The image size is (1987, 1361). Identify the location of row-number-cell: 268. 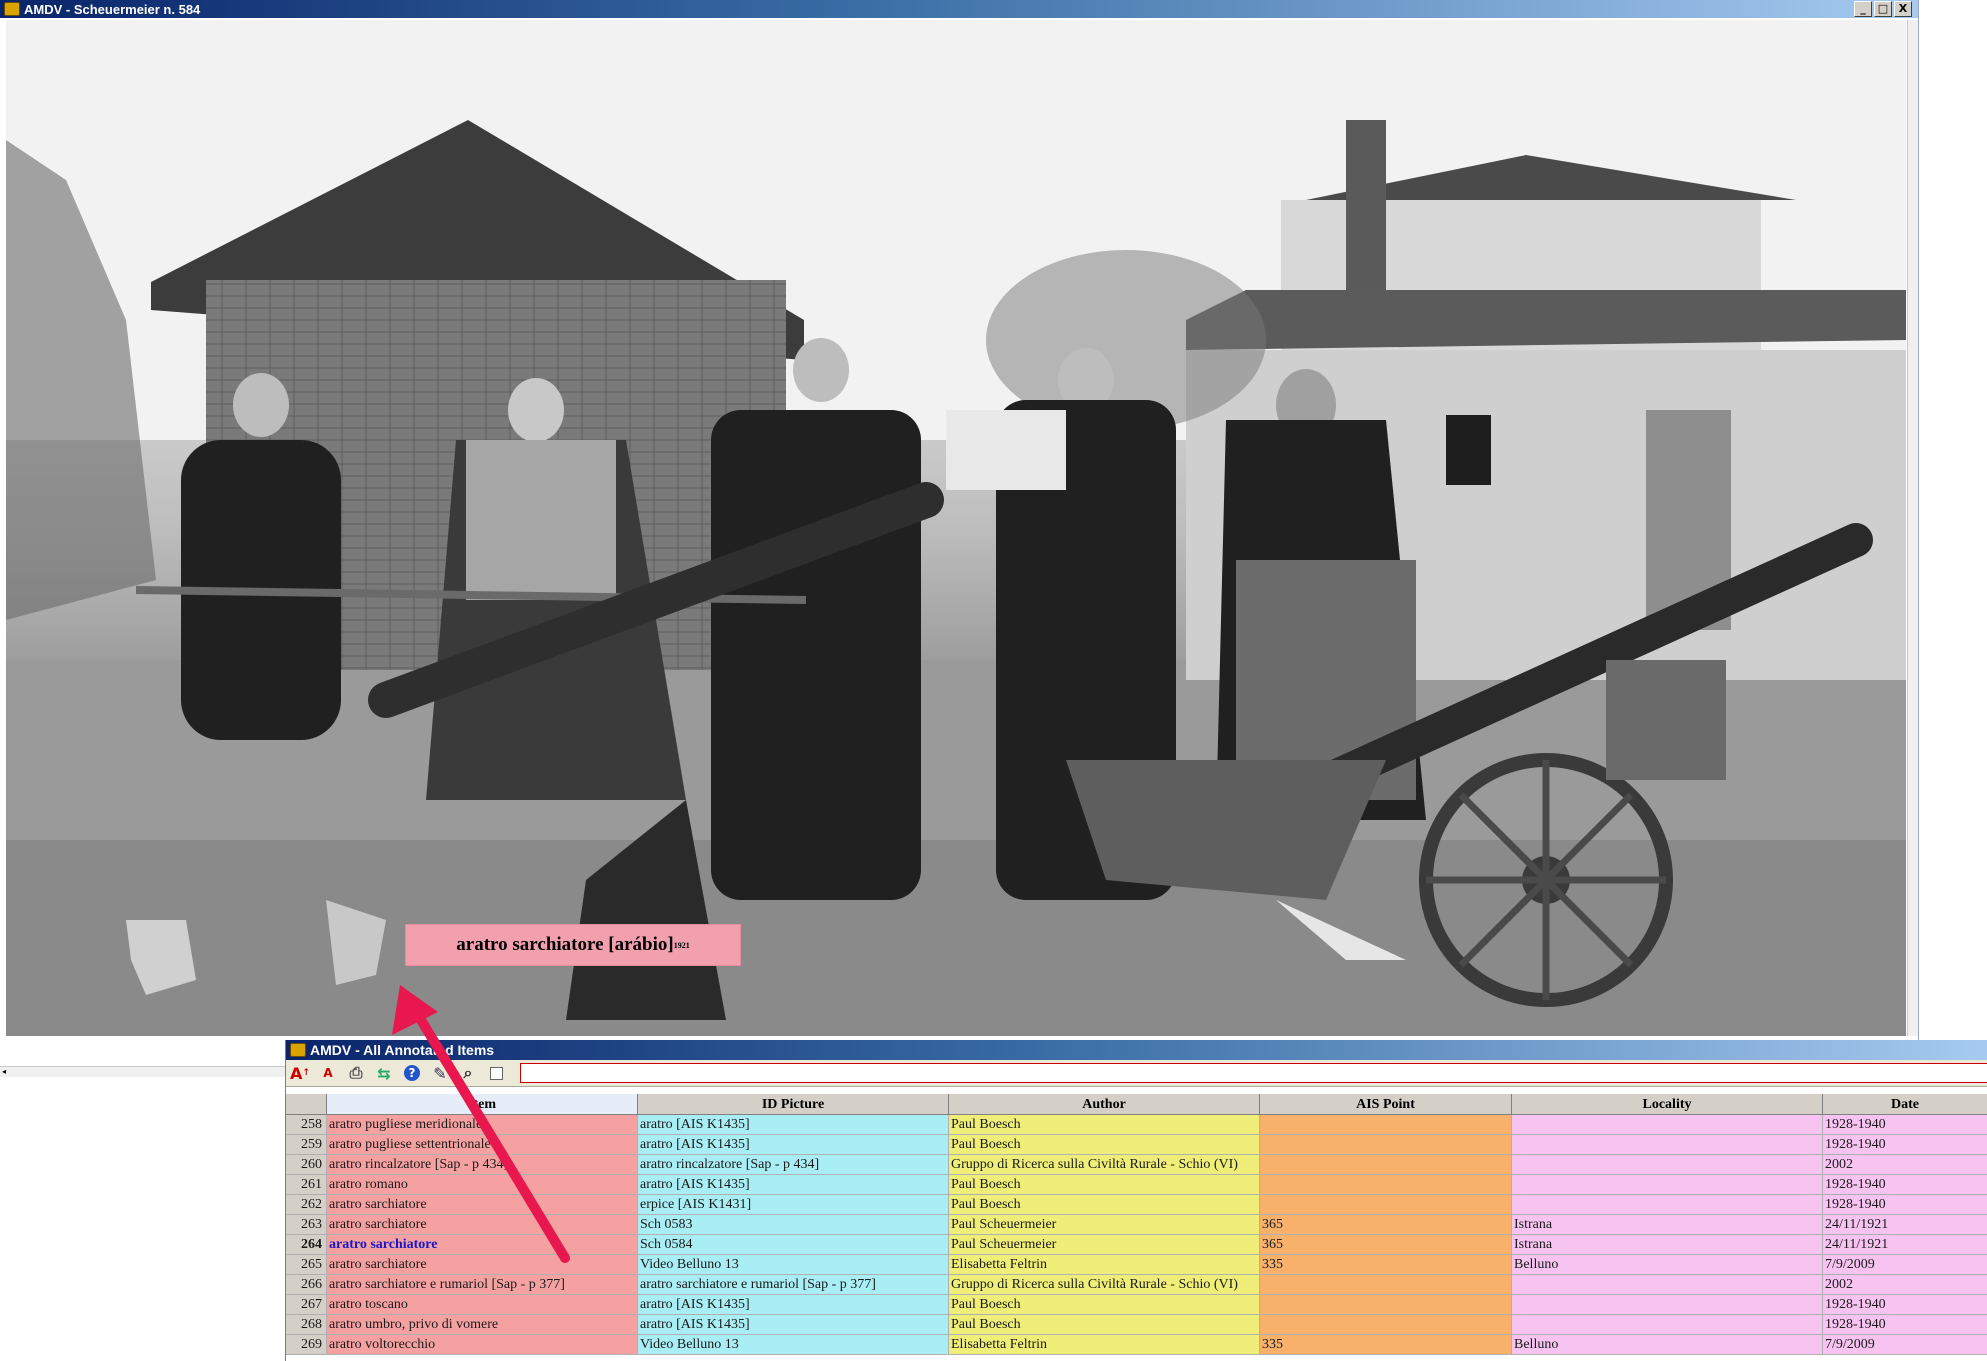
(306, 1325).